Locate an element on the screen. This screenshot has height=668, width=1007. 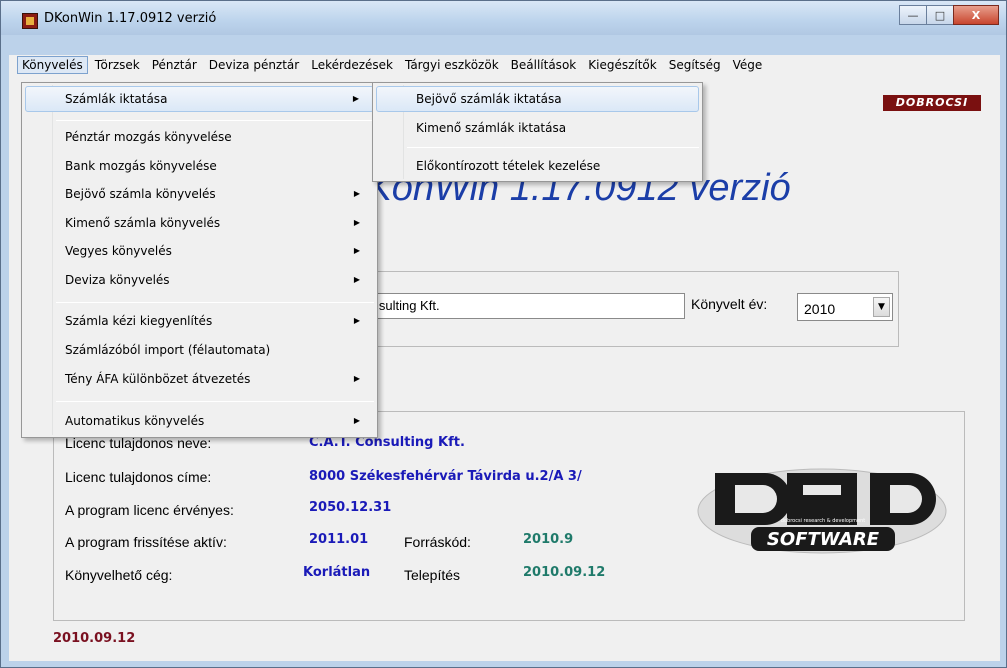
menu-item-label: Bejövő számla könyvelés is located at coordinates (140, 194).